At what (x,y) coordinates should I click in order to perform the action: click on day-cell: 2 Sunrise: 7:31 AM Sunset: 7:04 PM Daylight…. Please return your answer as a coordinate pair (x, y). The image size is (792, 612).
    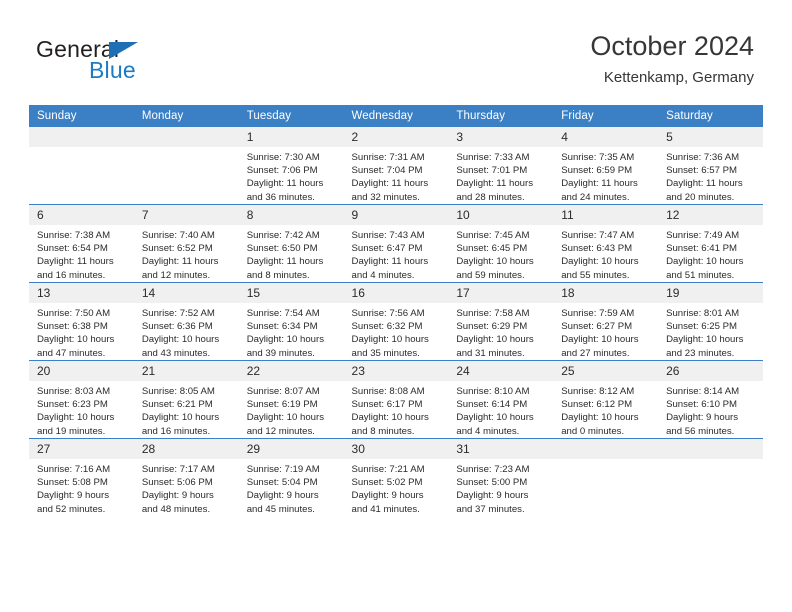
    Looking at the image, I should click on (396, 165).